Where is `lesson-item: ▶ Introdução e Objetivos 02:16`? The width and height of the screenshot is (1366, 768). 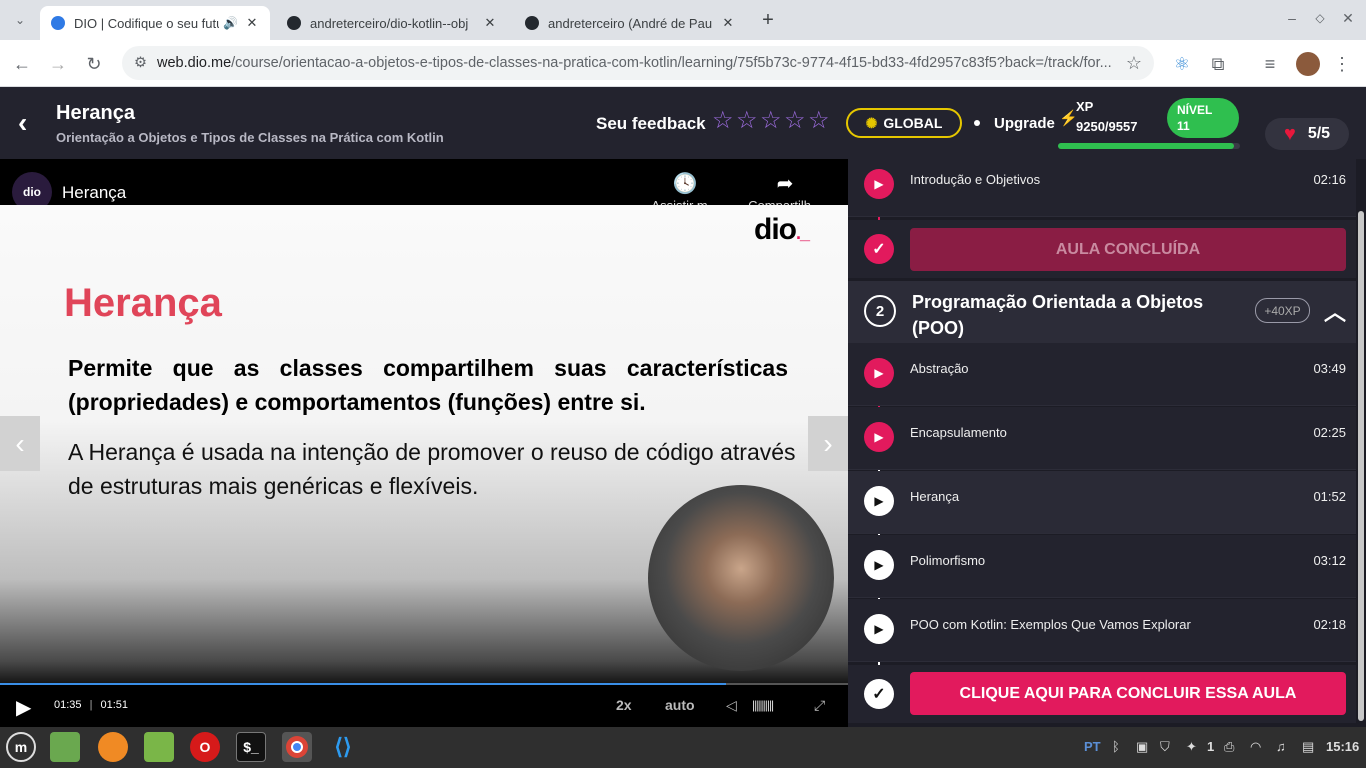
lesson-item: ▶ Introdução e Objetivos 02:16 is located at coordinates (1102, 188).